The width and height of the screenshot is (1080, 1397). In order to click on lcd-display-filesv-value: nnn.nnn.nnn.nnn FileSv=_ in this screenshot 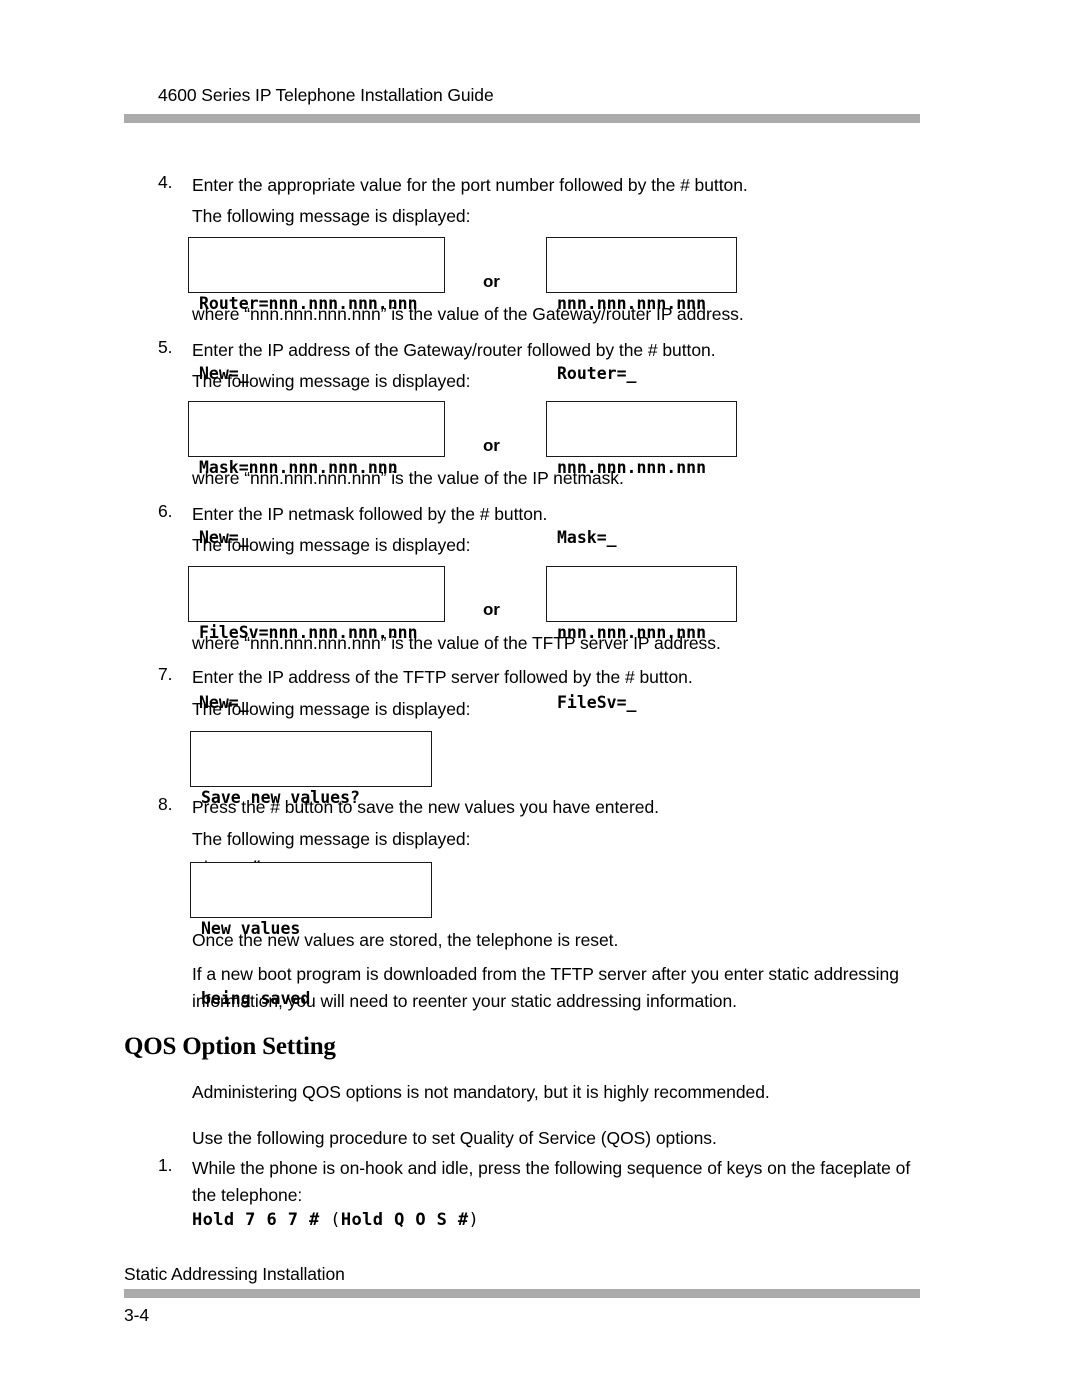, I will do `click(641, 639)`.